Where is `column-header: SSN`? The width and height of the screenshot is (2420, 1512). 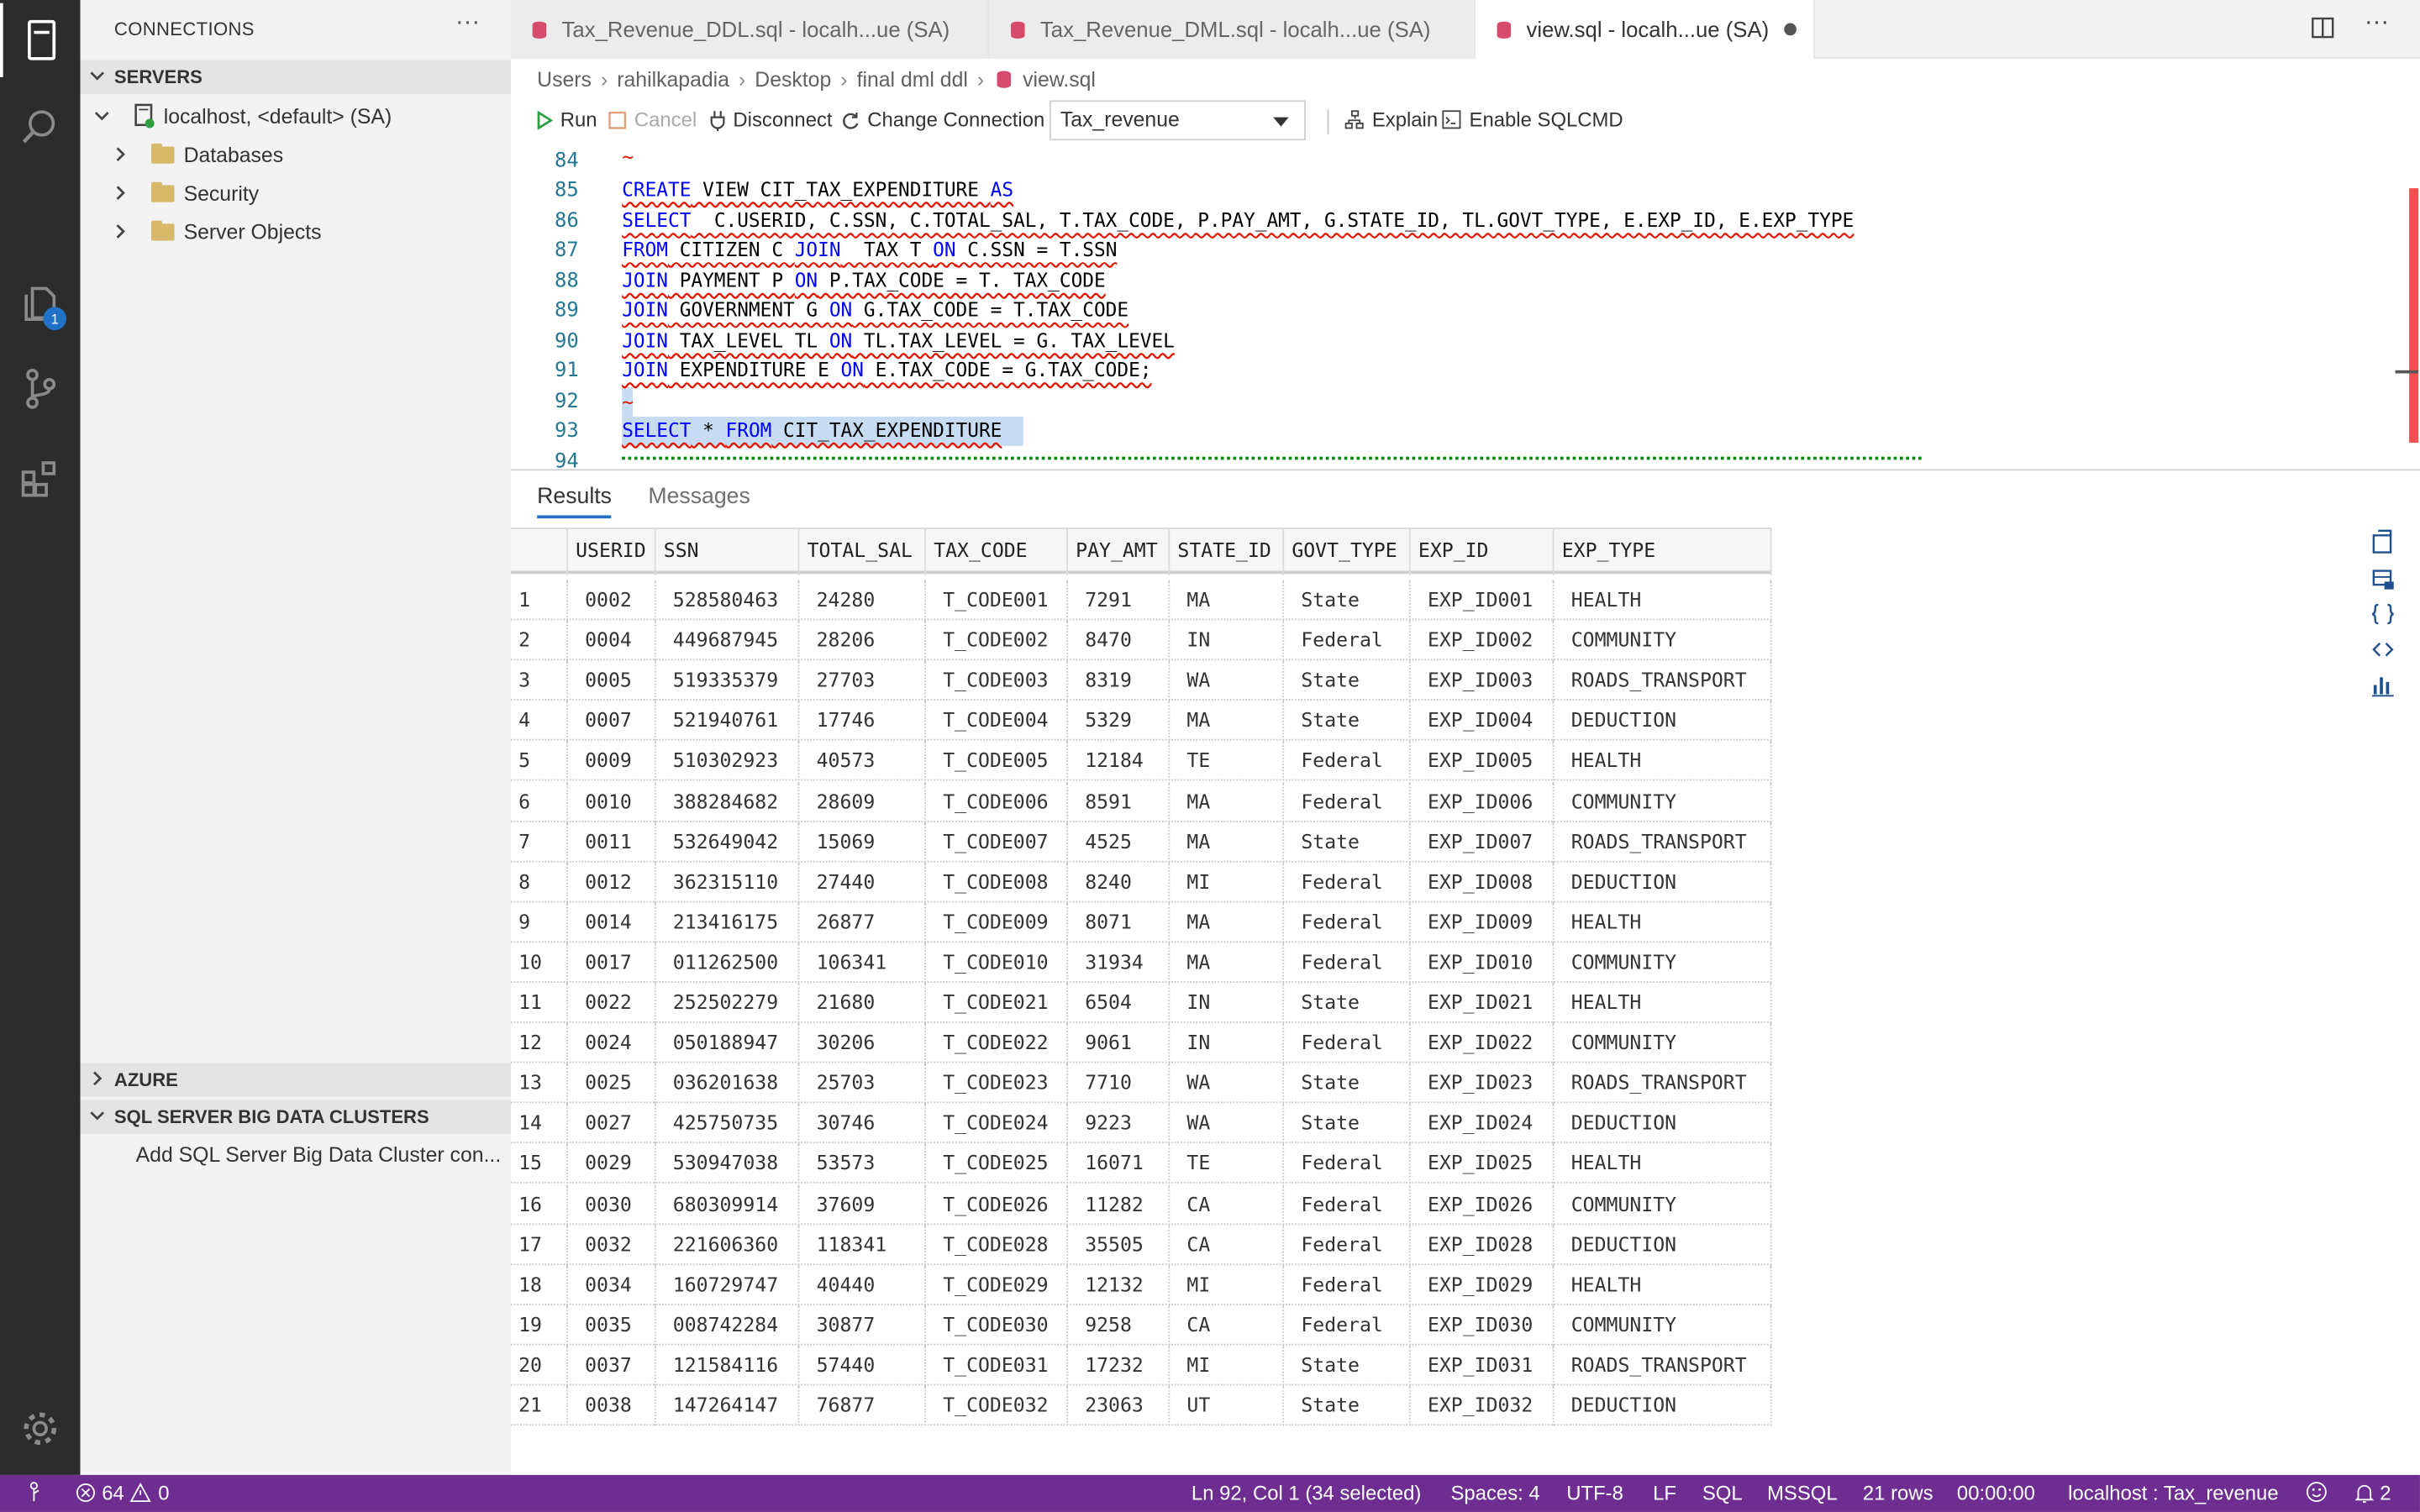 column-header: SSN is located at coordinates (728, 552).